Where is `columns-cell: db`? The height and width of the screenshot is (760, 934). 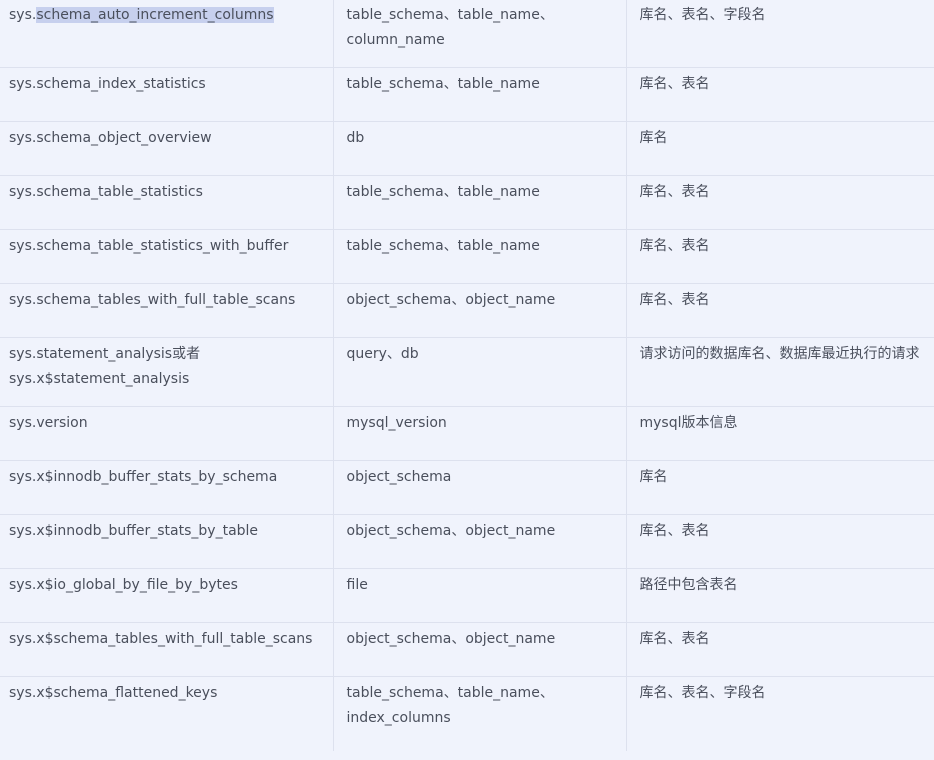
columns-cell: db is located at coordinates (480, 148).